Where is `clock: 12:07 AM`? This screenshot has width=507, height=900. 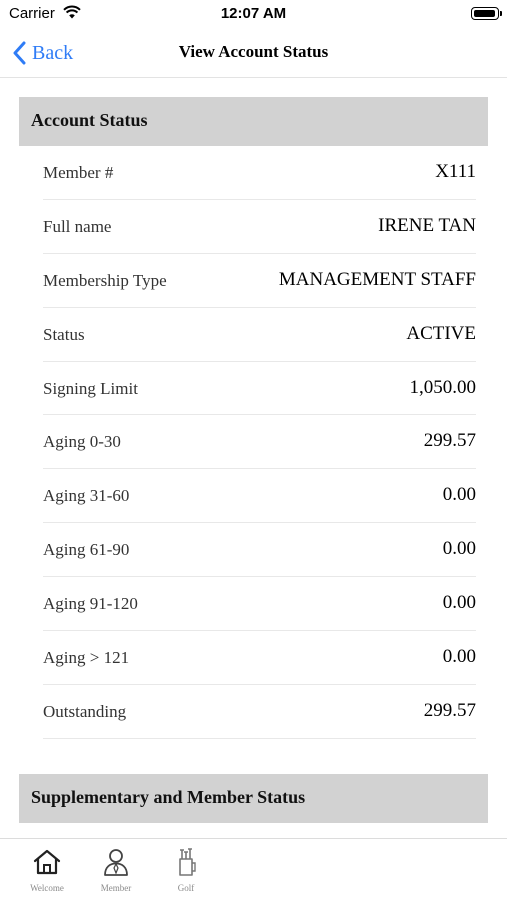 clock: 12:07 AM is located at coordinates (253, 13).